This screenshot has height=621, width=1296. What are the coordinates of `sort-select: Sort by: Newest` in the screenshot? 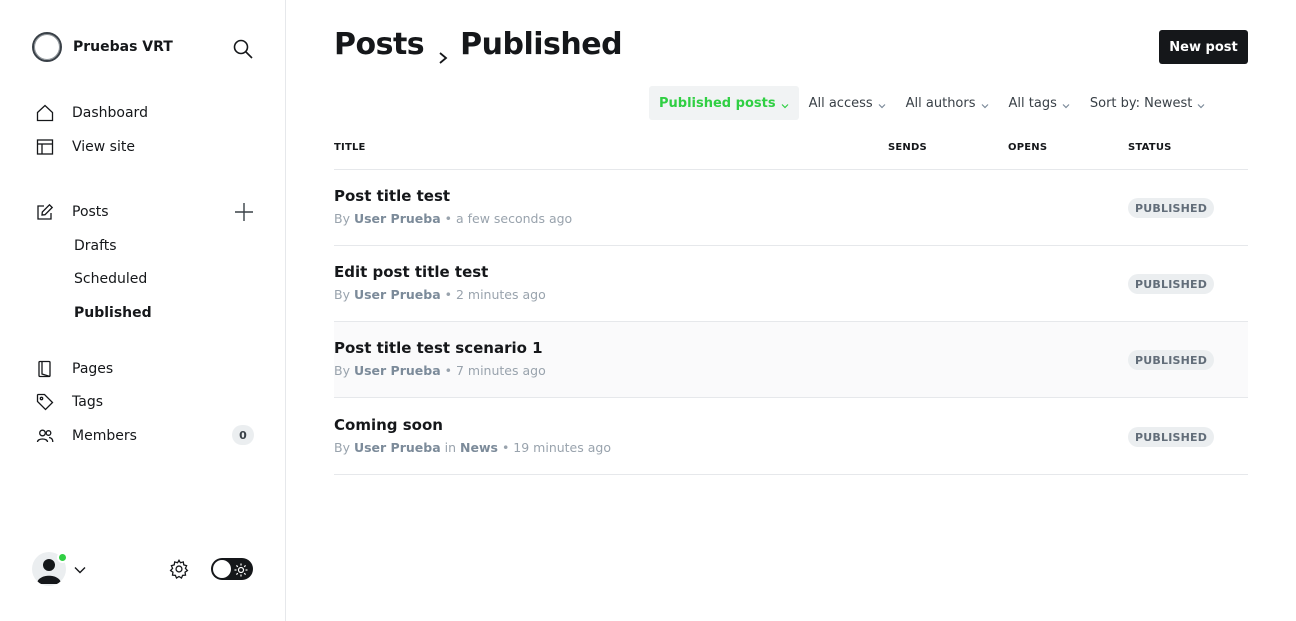 It's located at (1148, 103).